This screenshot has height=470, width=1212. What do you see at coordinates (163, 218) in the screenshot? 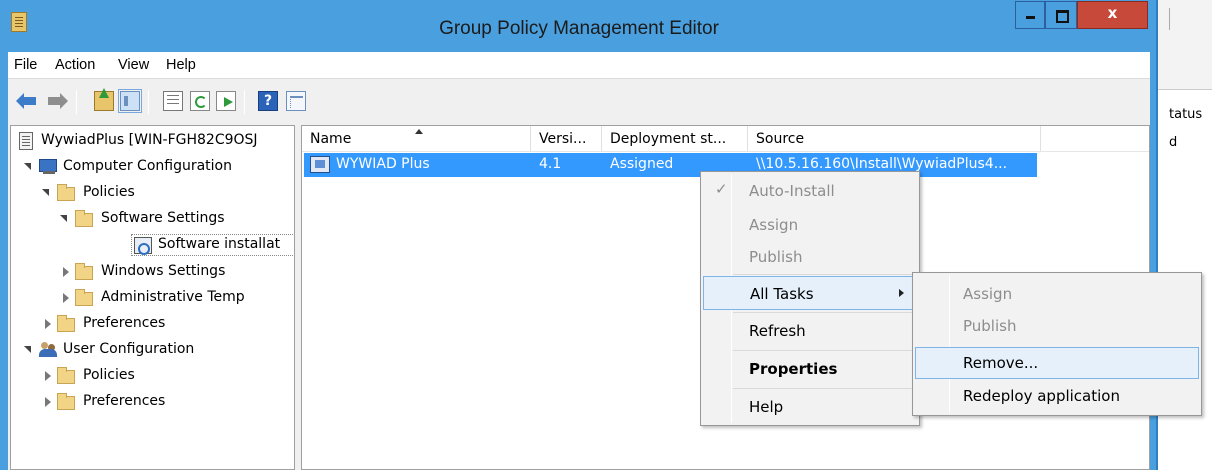
I see `tree-label: Software Settings` at bounding box center [163, 218].